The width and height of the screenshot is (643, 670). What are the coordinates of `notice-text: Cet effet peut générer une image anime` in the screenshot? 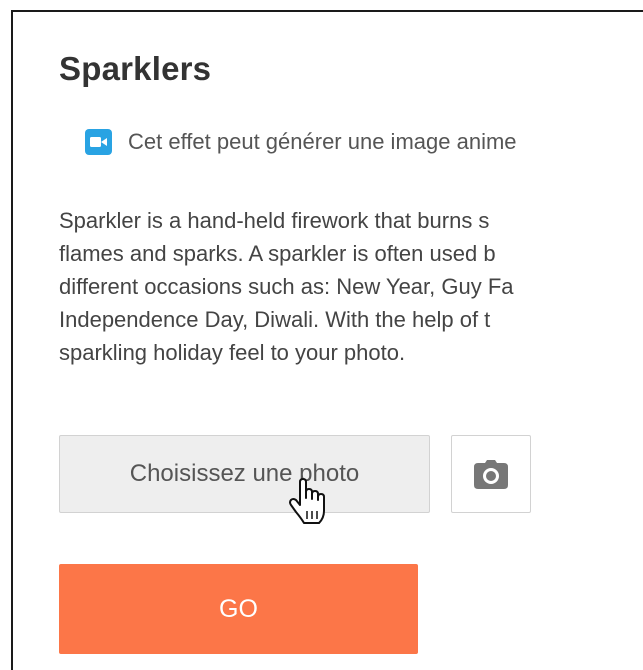 It's located at (322, 141).